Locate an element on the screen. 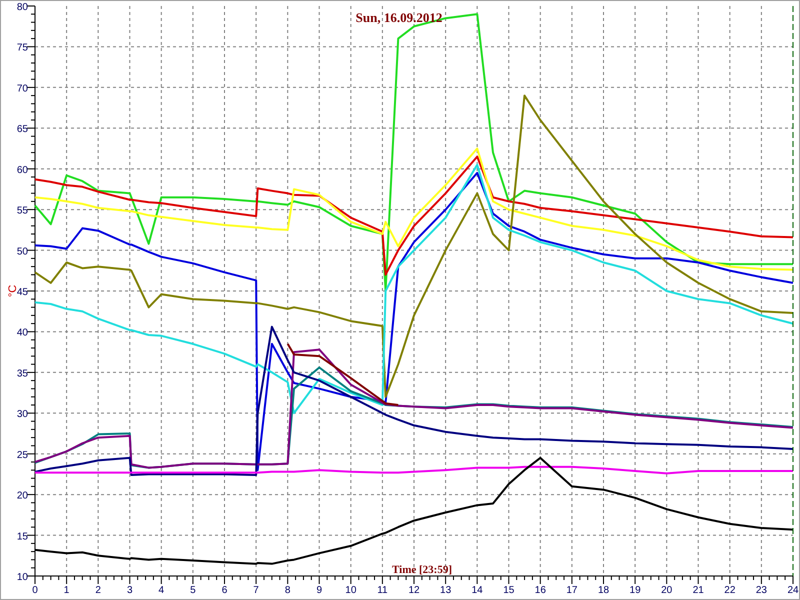 The width and height of the screenshot is (800, 600). tick-label: 4 is located at coordinates (161, 590).